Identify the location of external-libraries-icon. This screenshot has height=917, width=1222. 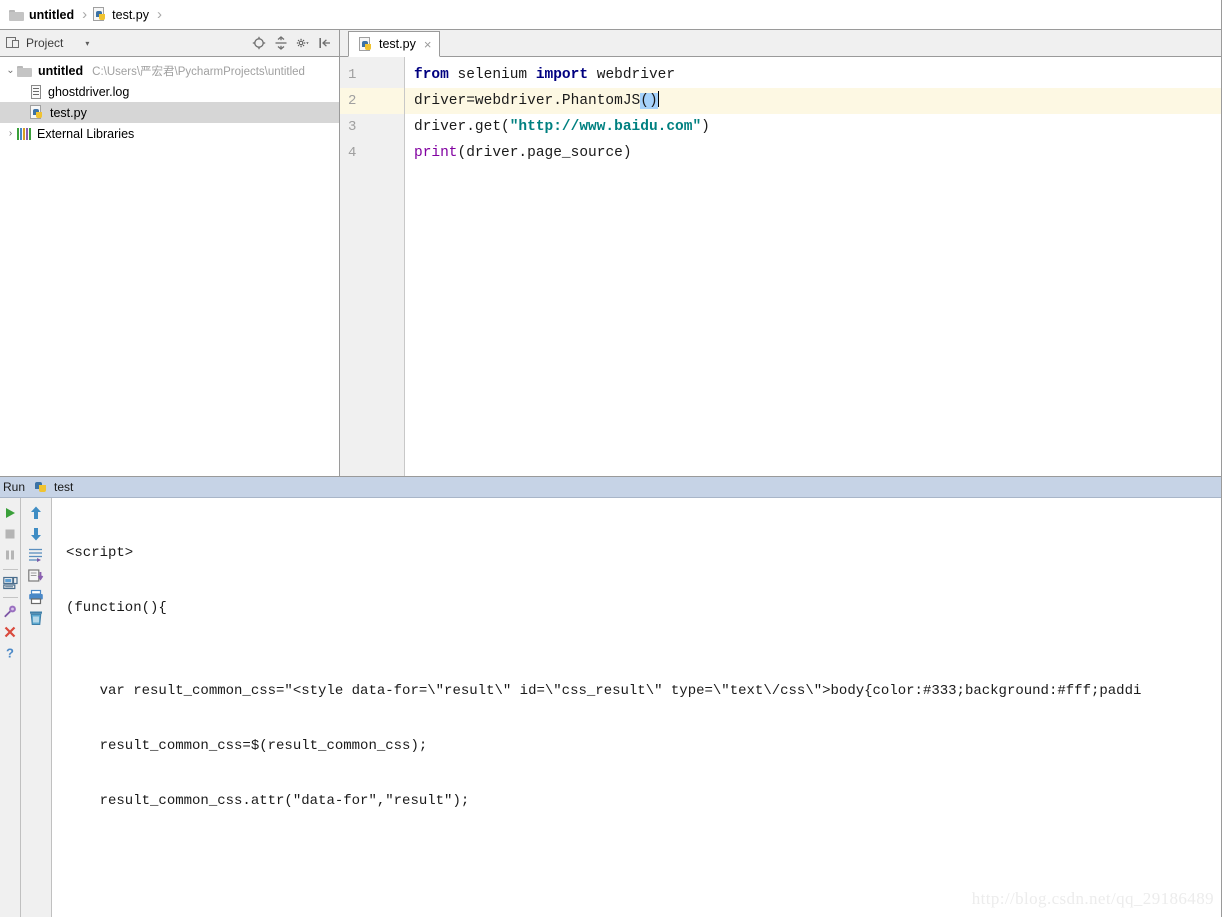
(24, 133).